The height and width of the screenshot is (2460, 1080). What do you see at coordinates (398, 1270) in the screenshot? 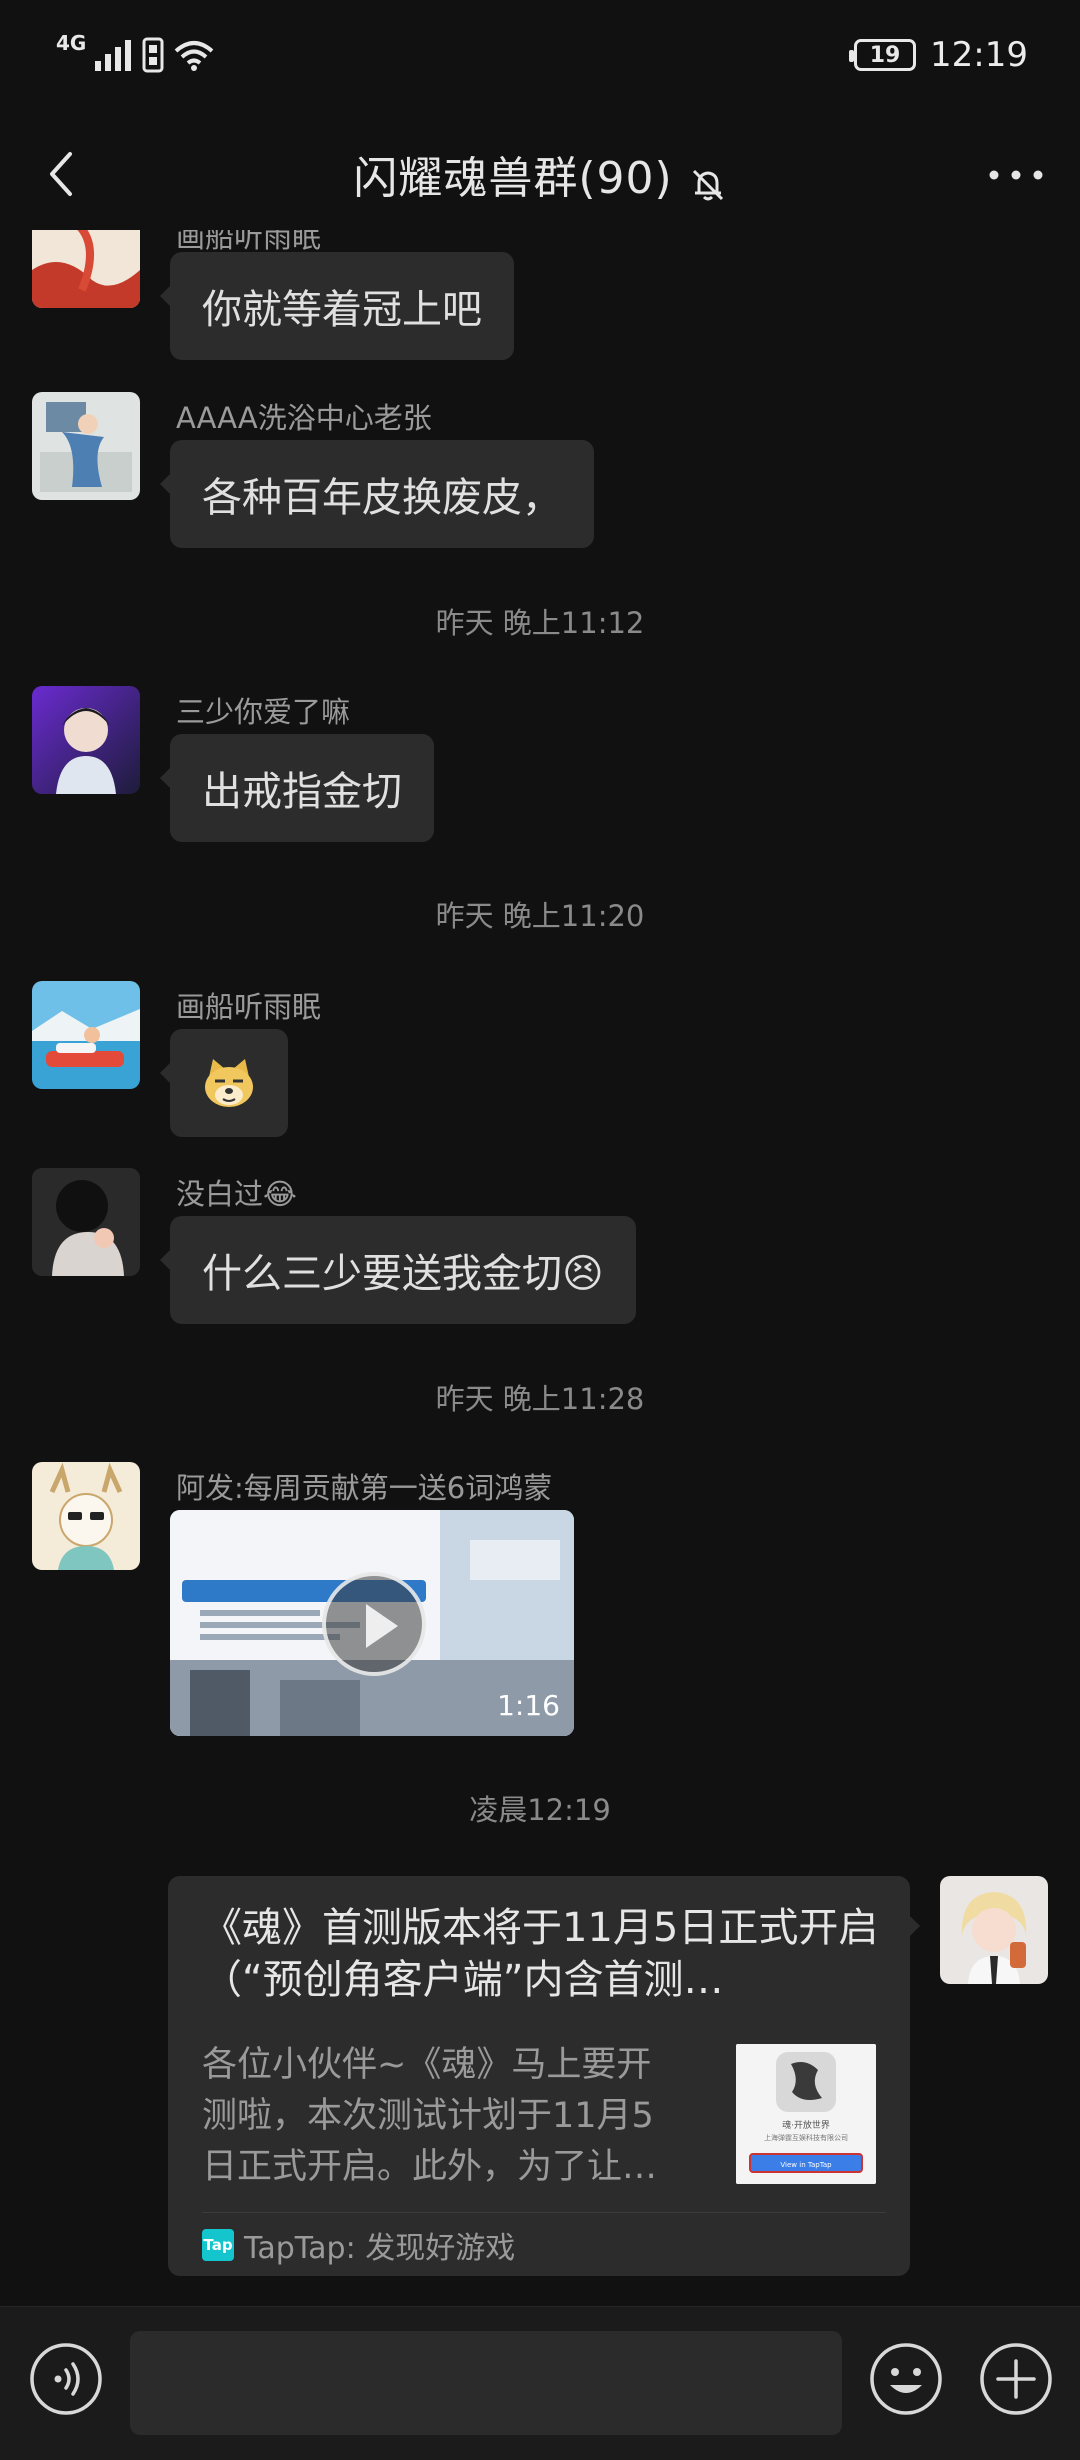
I see `message-bubble: 什么三少要送我金切😣` at bounding box center [398, 1270].